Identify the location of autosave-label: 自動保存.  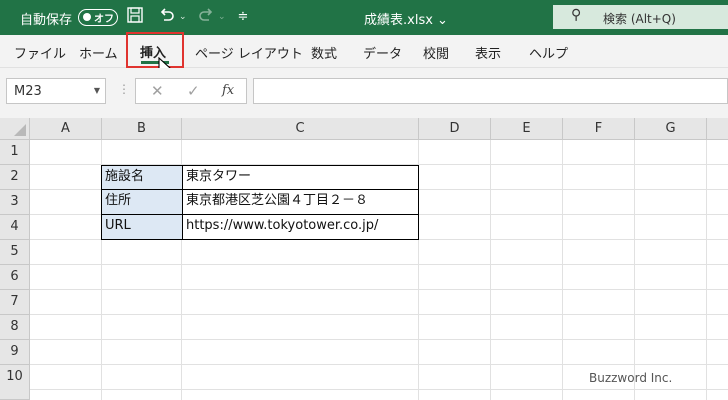
(46, 20).